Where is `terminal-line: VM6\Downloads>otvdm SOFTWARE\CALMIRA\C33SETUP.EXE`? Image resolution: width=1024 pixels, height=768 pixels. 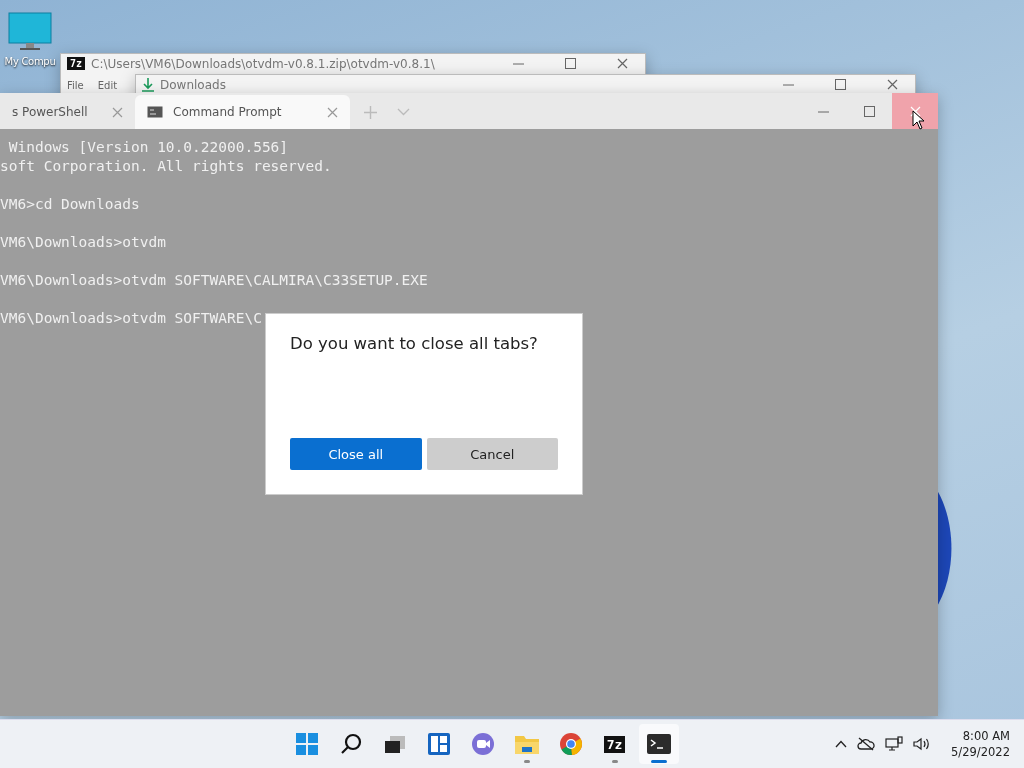
terminal-line: VM6\Downloads>otvdm SOFTWARE\CALMIRA\C33SETUP.EXE is located at coordinates (214, 280).